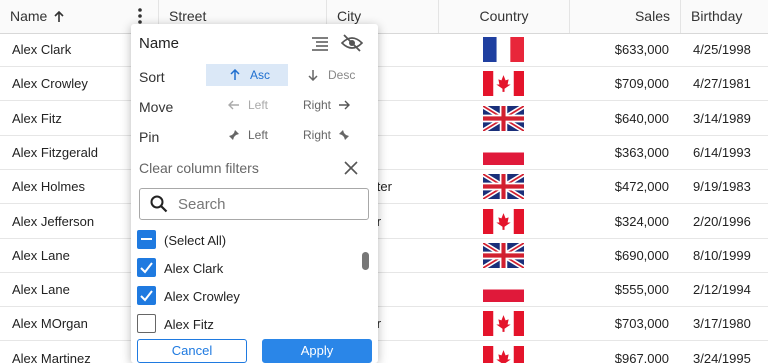 The width and height of the screenshot is (768, 363). I want to click on checkbox-unchecked, so click(146, 323).